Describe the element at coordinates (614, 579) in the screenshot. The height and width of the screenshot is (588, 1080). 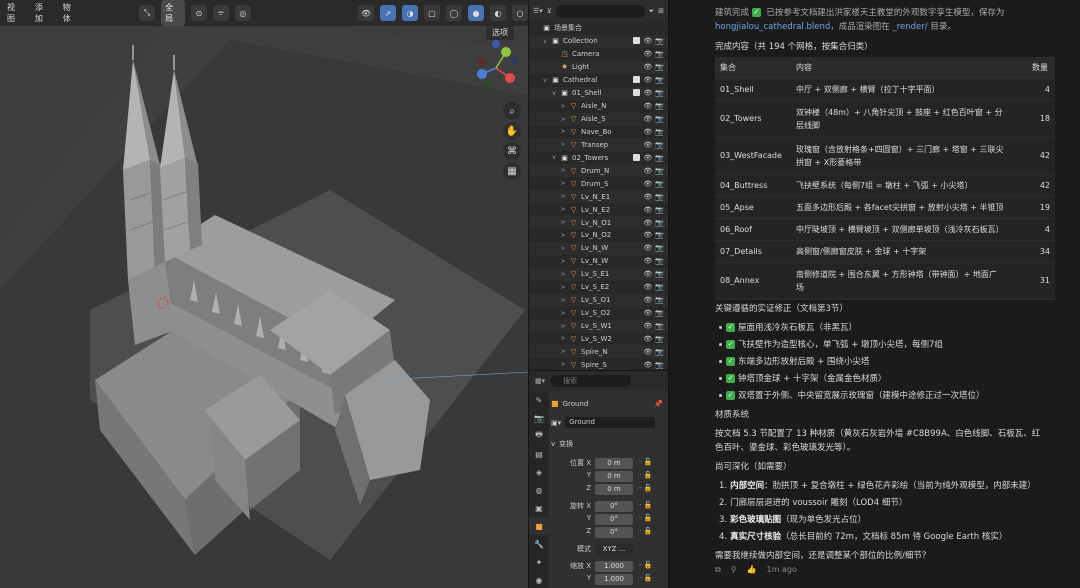
I see `scale-y-field: 1.000` at that location.